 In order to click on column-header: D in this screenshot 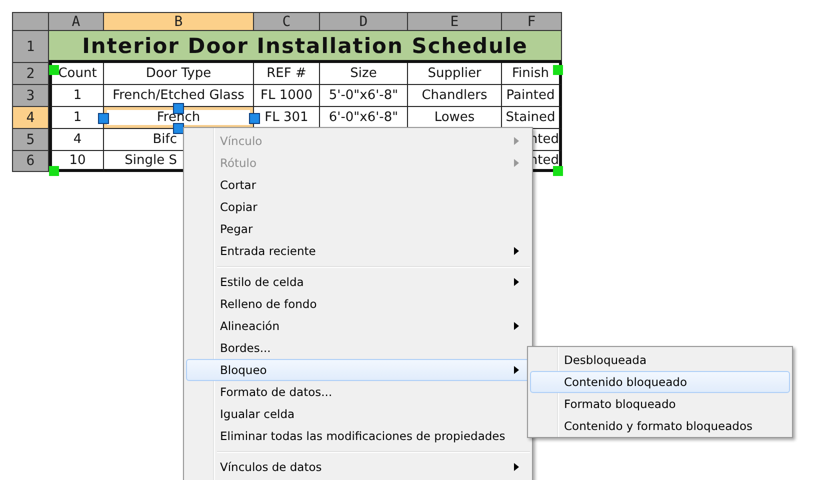, I will do `click(364, 22)`.